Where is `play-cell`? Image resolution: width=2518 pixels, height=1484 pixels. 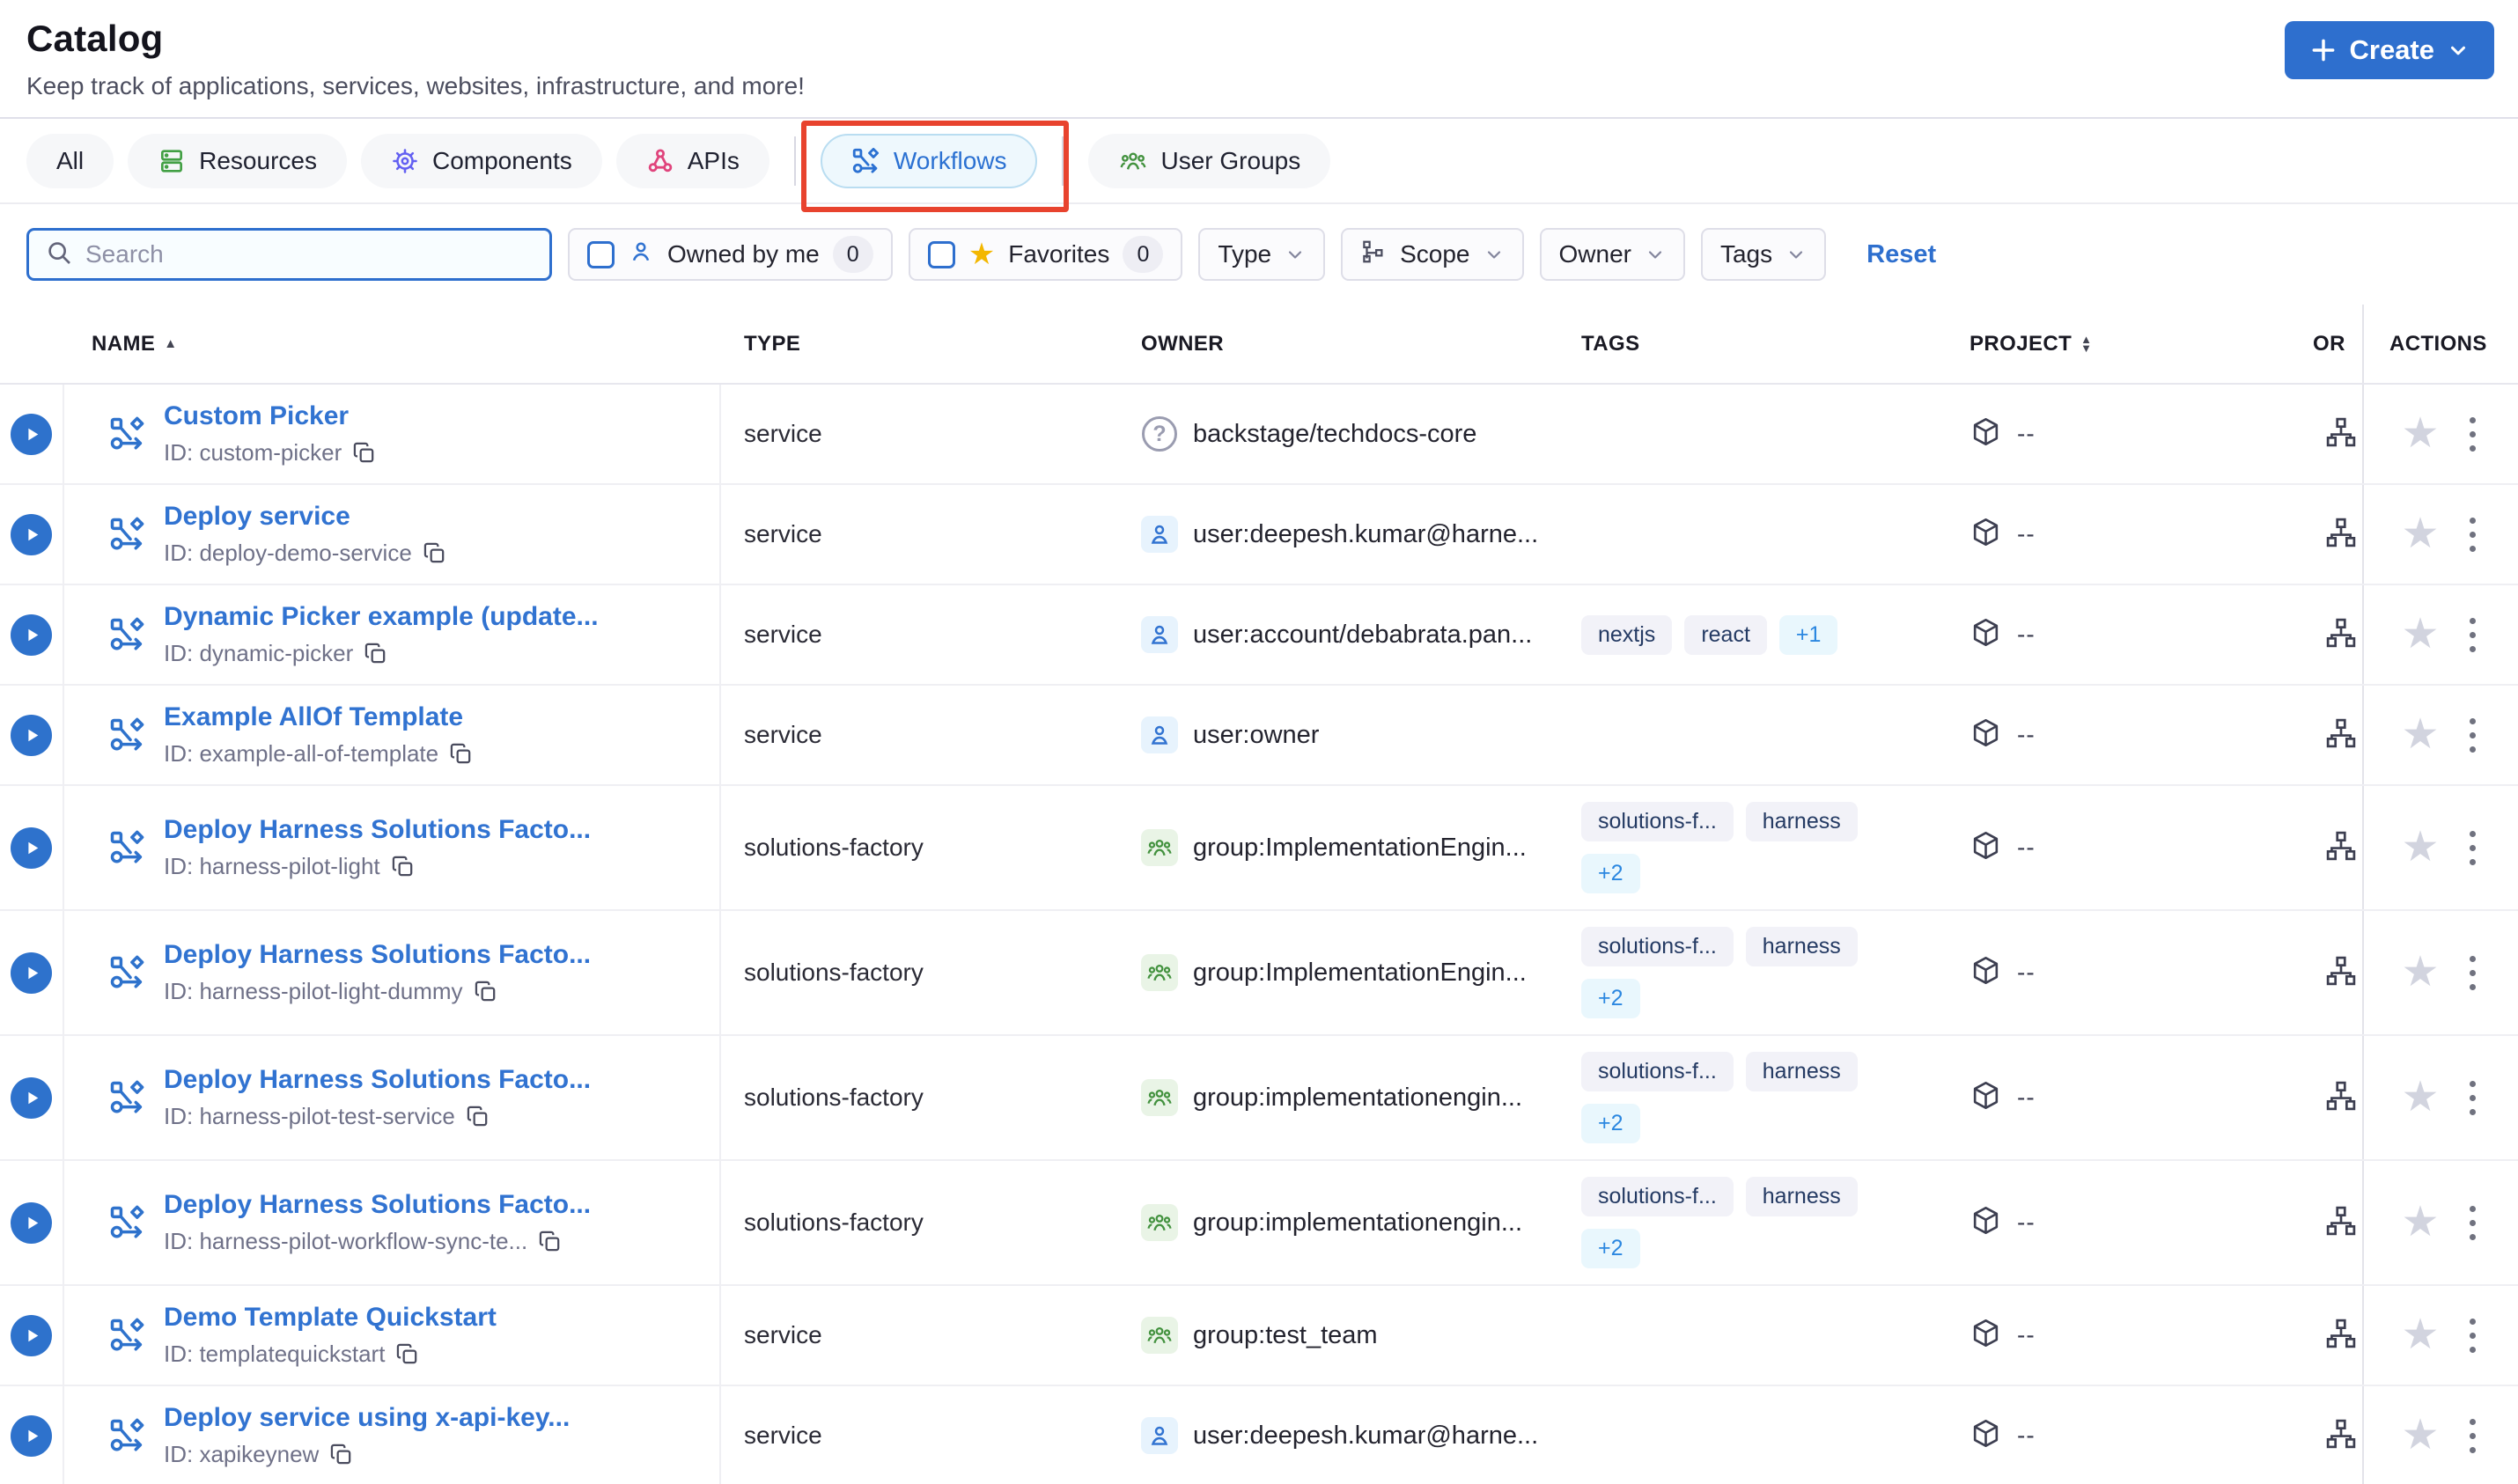 play-cell is located at coordinates (32, 434).